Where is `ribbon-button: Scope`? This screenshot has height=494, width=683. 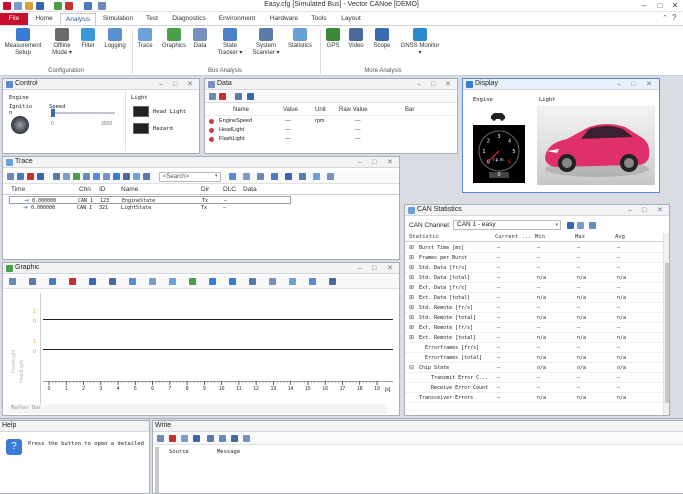 ribbon-button: Scope is located at coordinates (382, 39).